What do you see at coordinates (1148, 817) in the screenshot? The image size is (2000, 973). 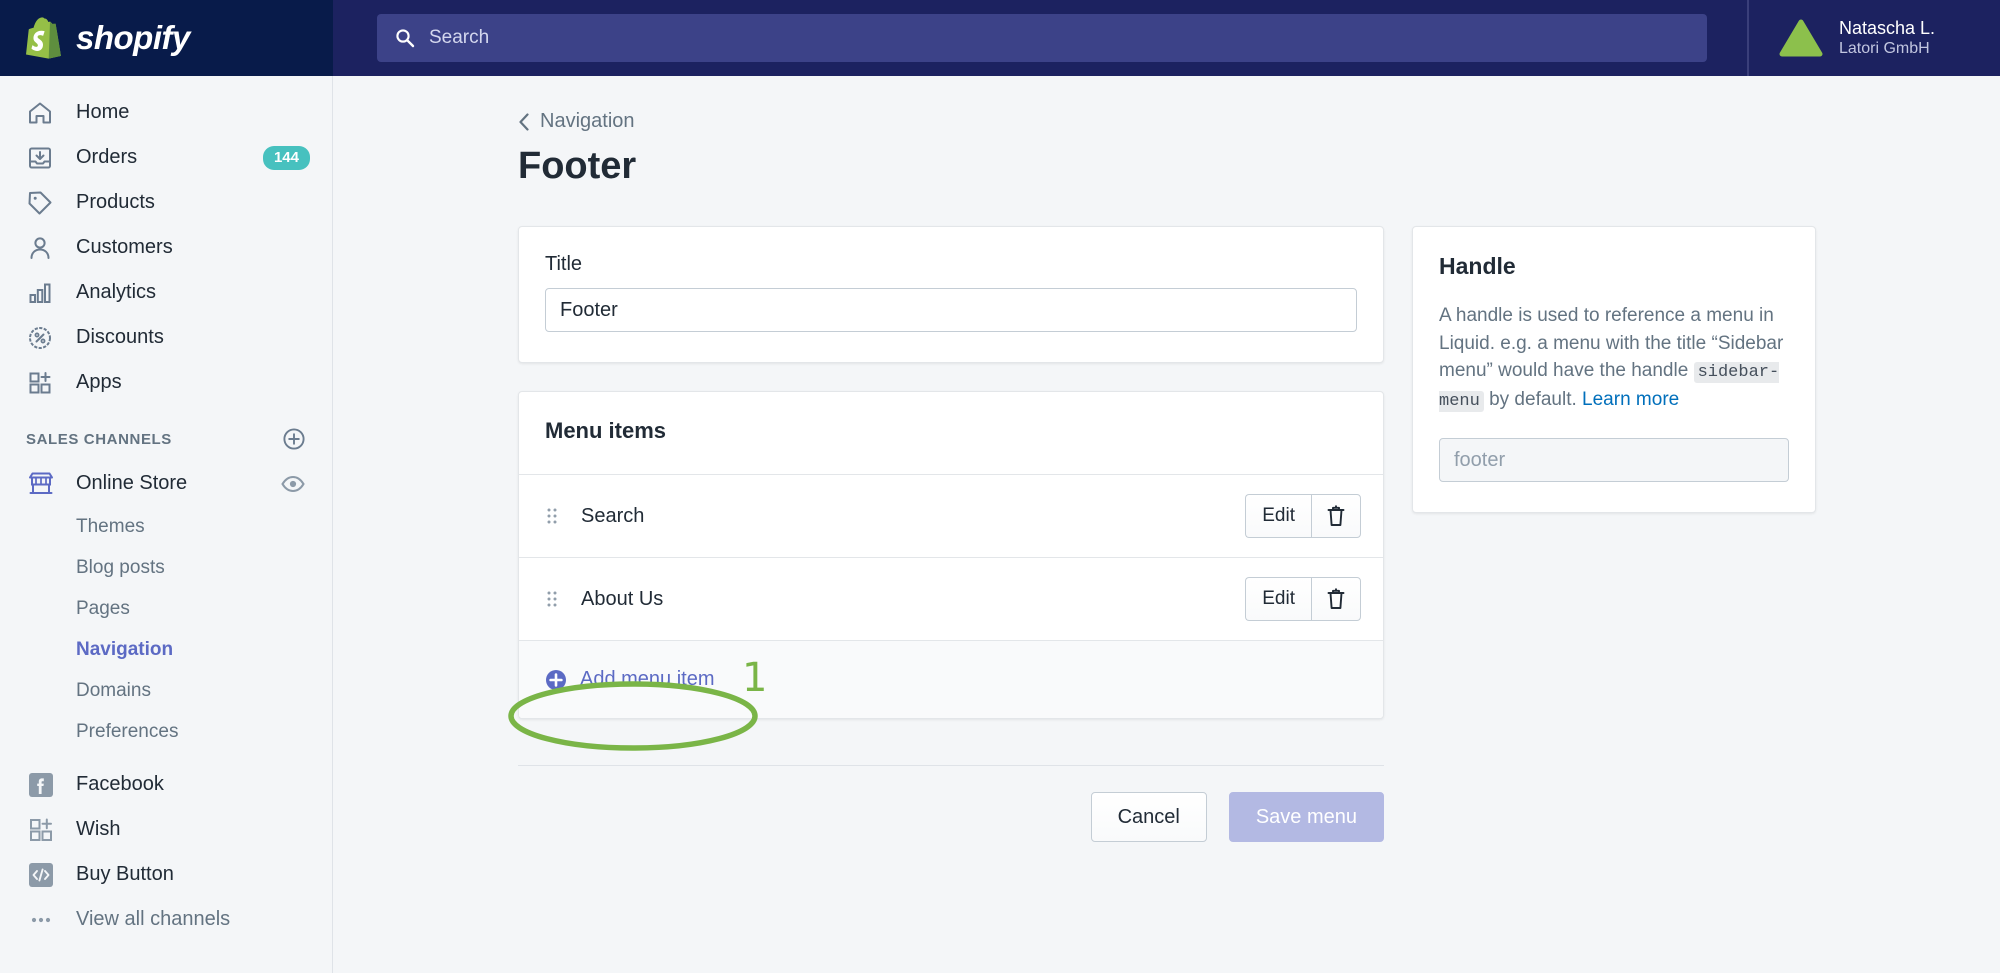 I see `cancel-button: Cancel` at bounding box center [1148, 817].